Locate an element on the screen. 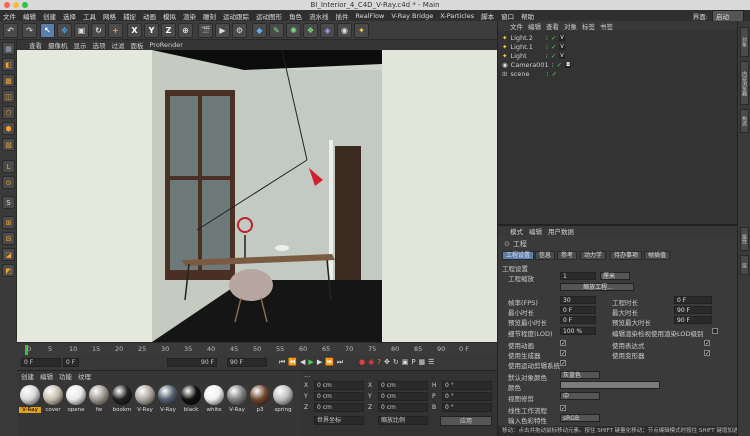  tab-attributes: 属性 is located at coordinates (744, 239).